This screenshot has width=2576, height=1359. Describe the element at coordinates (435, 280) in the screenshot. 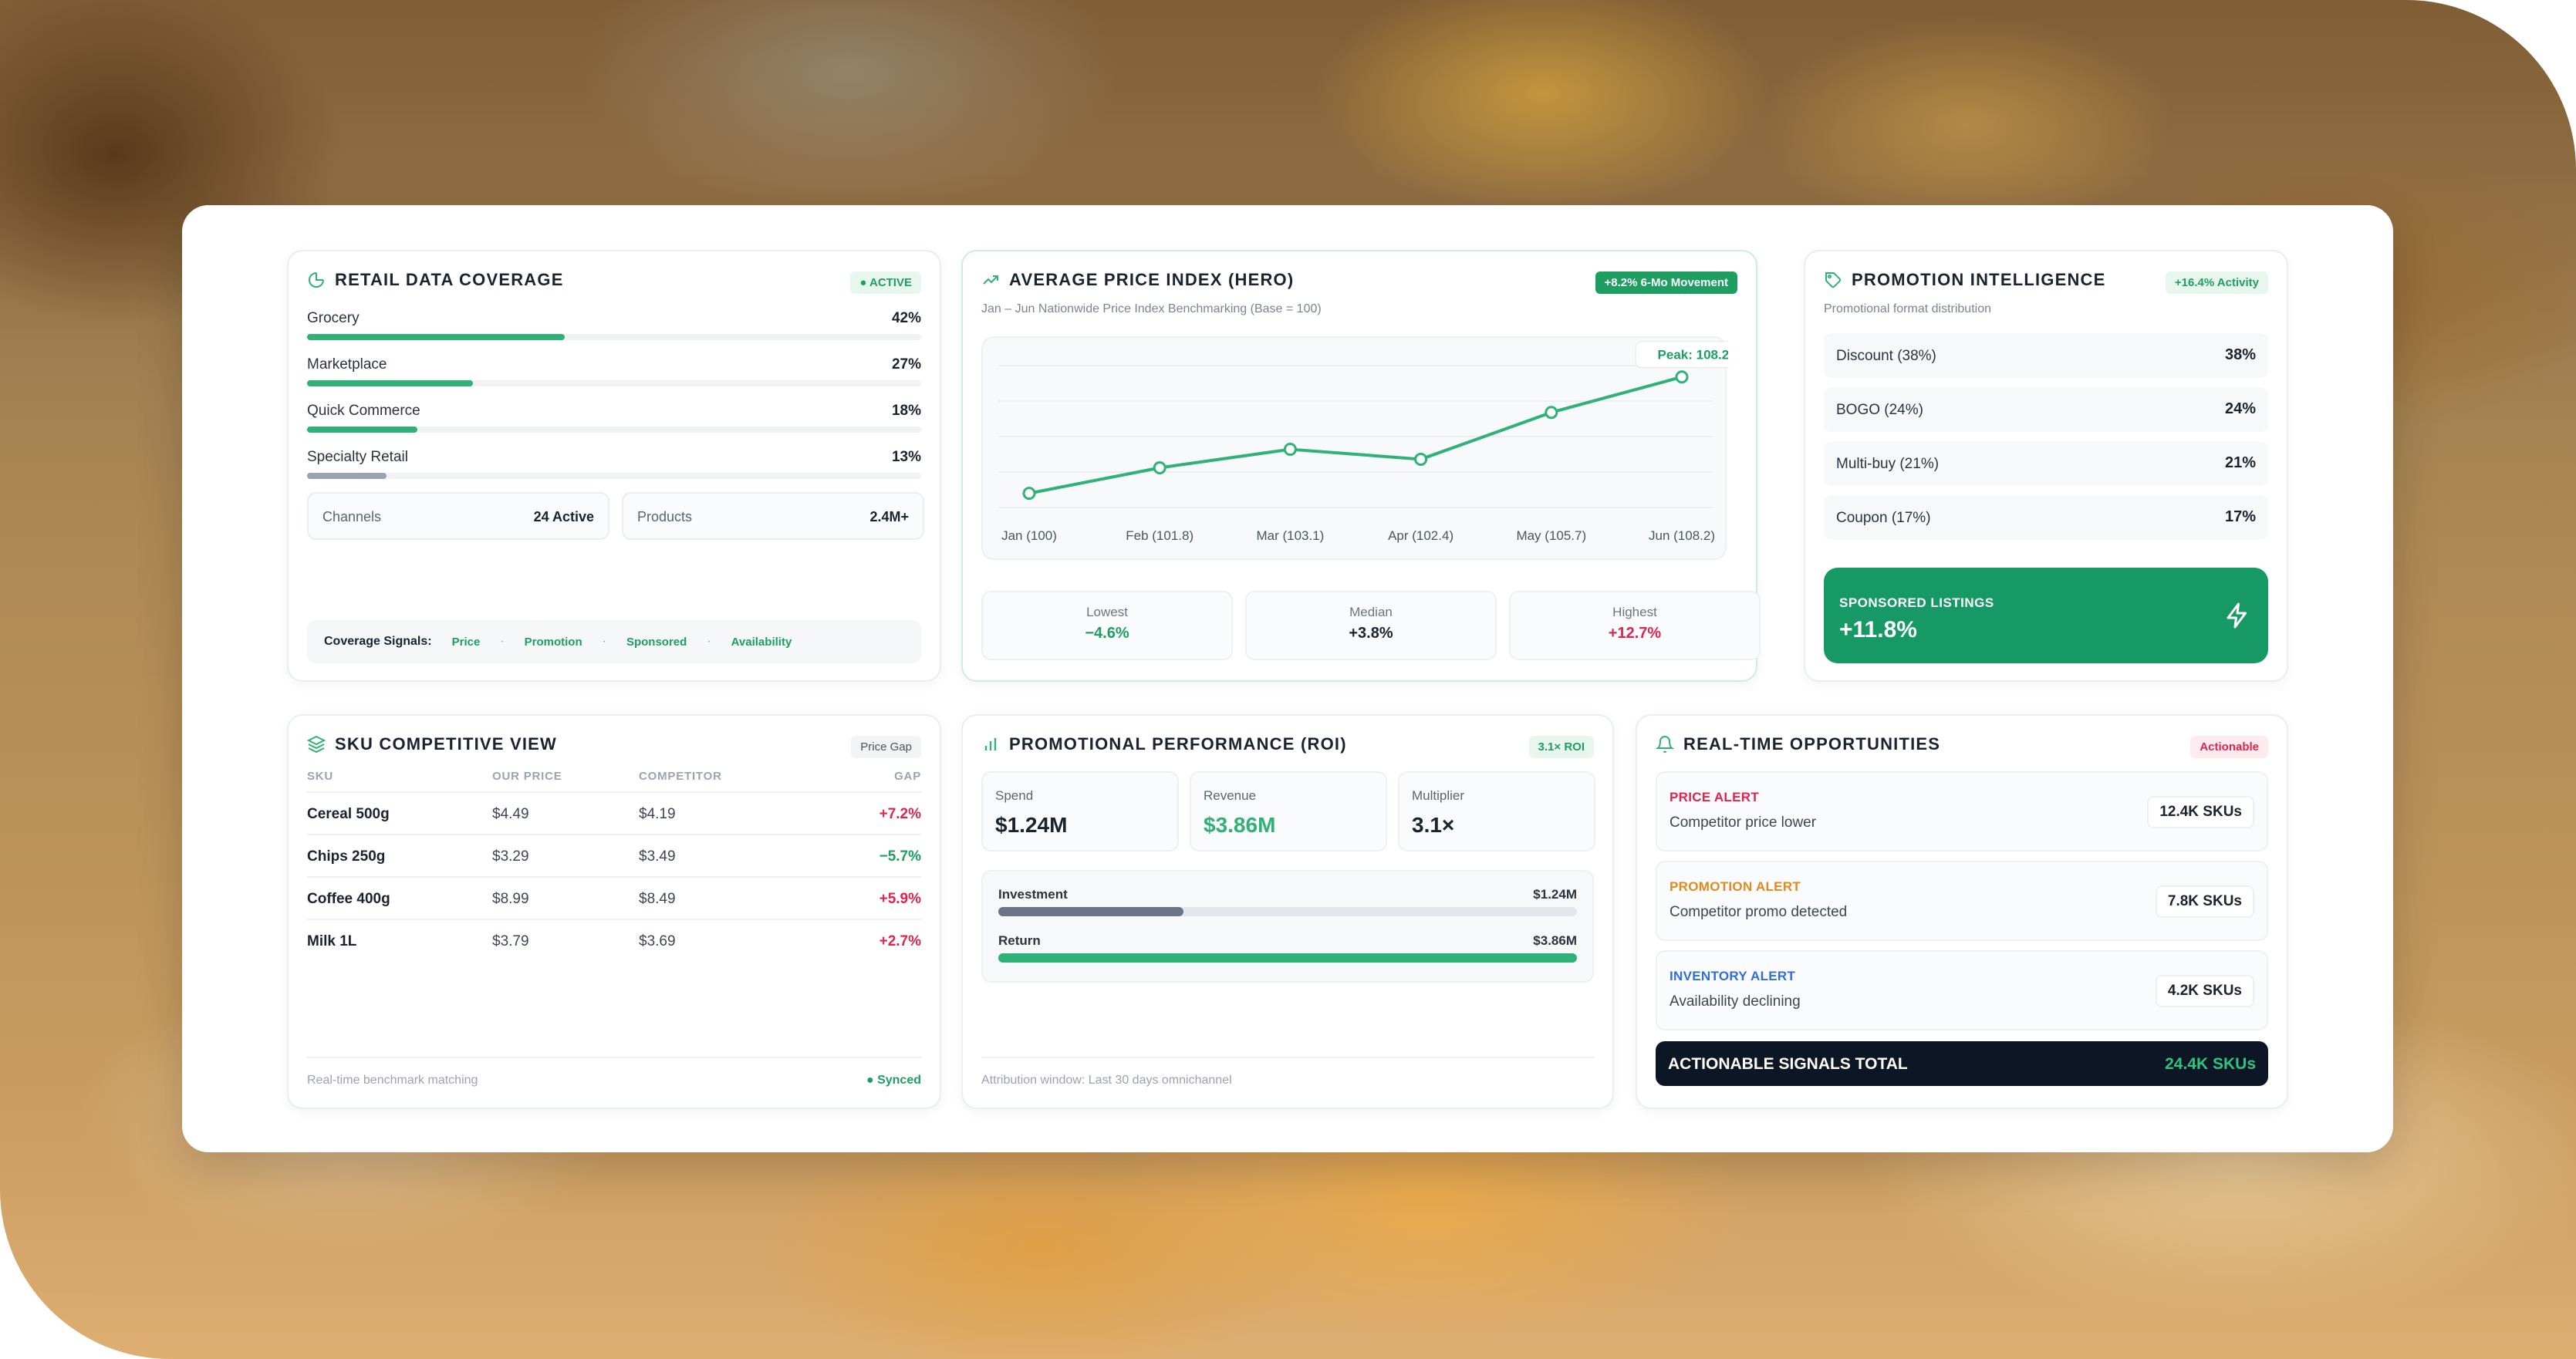

I see `card-title: RETAIL DATA COVERAGE` at that location.